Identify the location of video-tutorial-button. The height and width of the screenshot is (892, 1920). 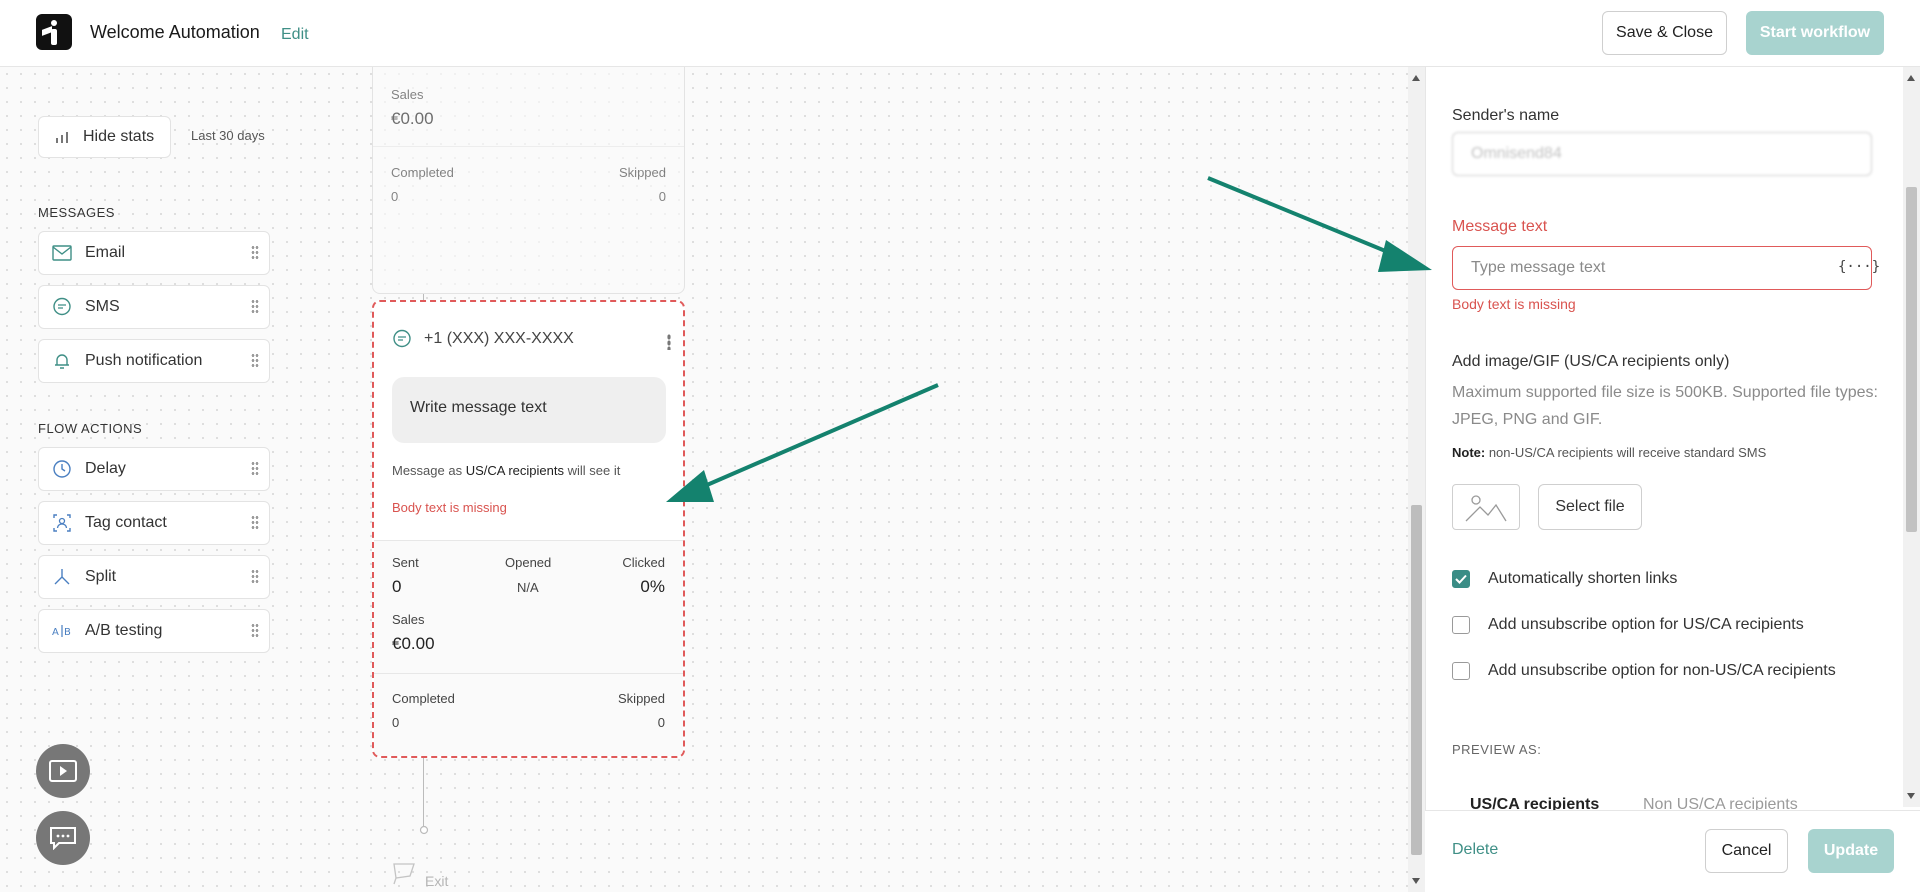
(63, 771).